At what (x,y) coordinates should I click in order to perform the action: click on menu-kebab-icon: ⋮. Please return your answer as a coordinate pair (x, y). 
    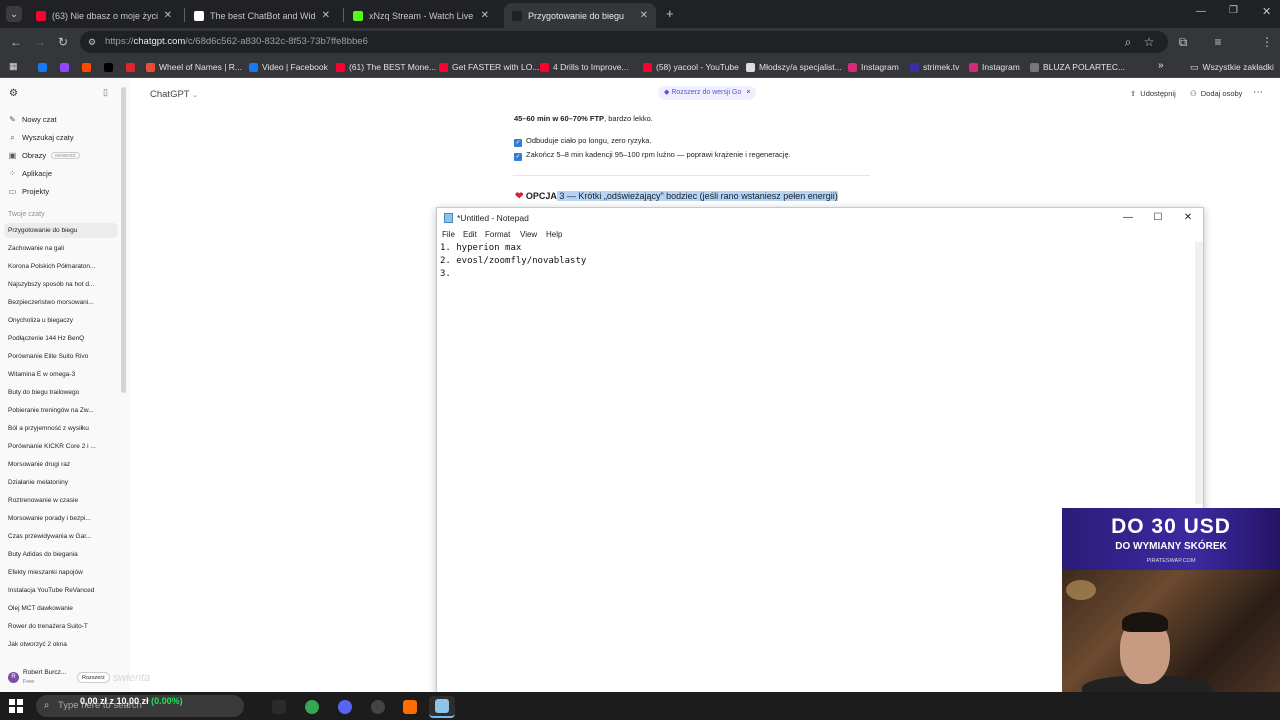
    Looking at the image, I should click on (1267, 42).